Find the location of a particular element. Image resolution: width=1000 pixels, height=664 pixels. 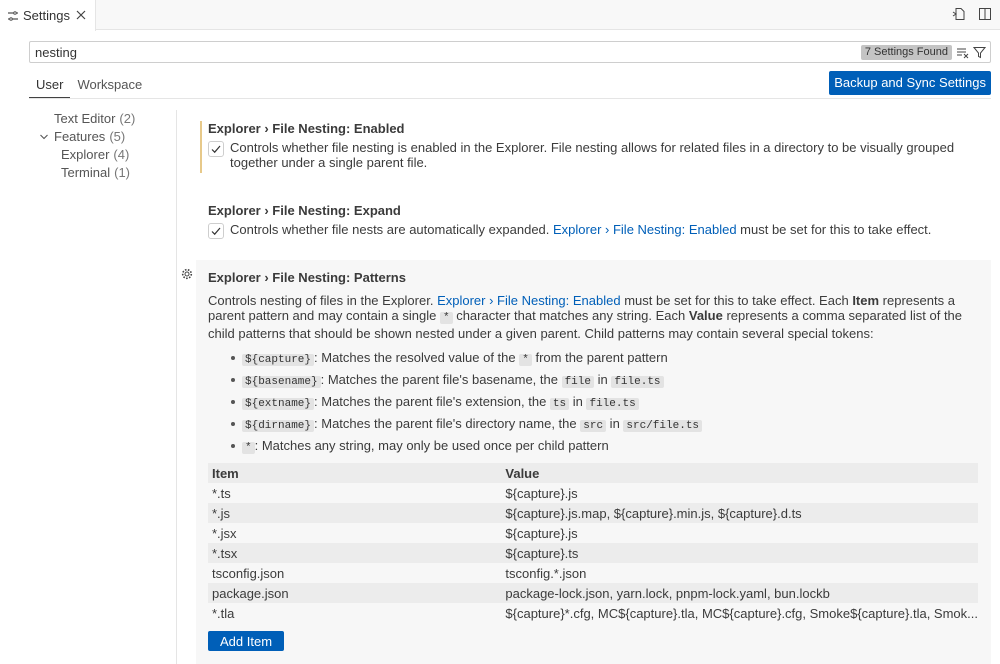

setting-name: Patterns is located at coordinates (379, 277).